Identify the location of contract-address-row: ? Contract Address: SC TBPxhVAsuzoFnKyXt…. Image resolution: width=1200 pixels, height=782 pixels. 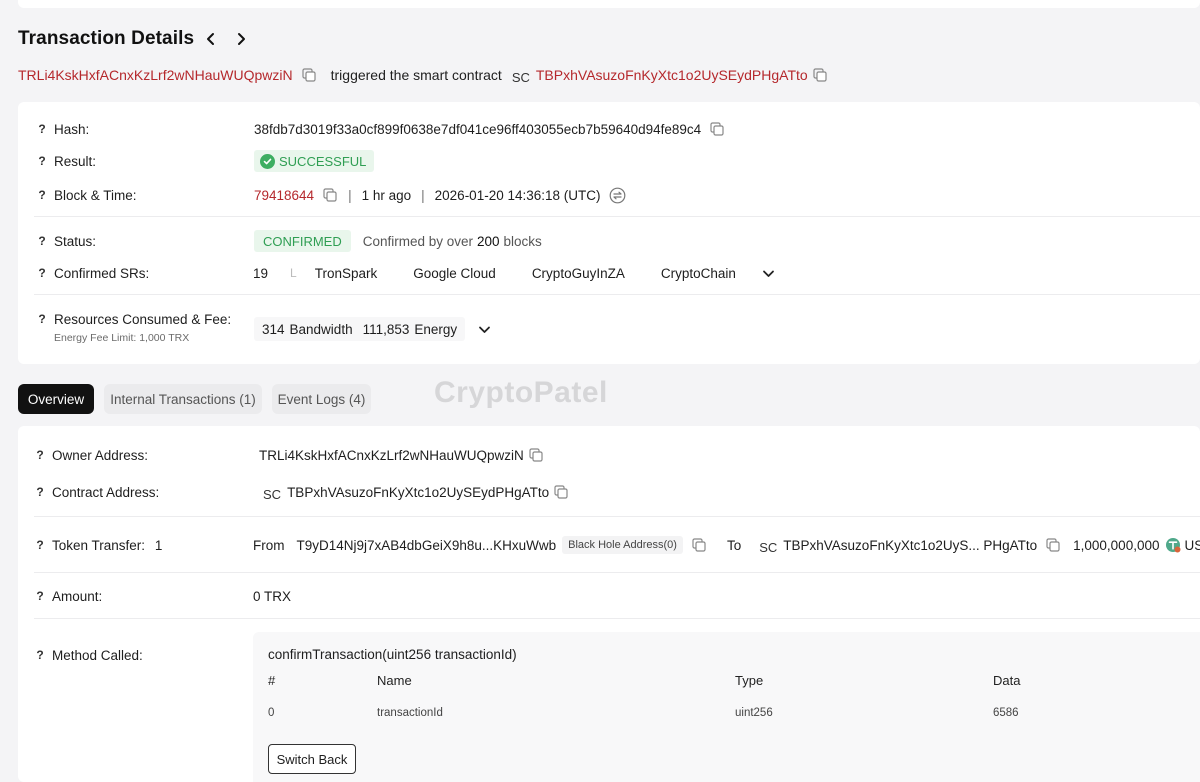
(609, 492).